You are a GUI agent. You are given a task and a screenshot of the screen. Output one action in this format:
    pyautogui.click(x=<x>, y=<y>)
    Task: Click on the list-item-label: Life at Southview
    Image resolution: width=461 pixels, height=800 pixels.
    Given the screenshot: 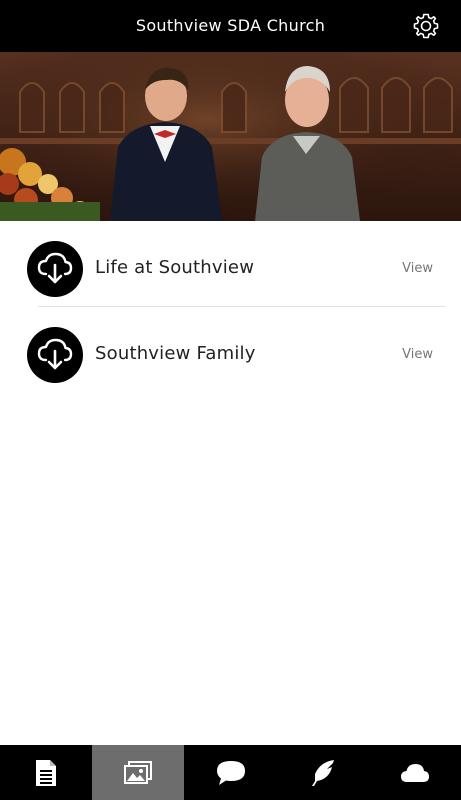 What is the action you would take?
    pyautogui.click(x=175, y=267)
    